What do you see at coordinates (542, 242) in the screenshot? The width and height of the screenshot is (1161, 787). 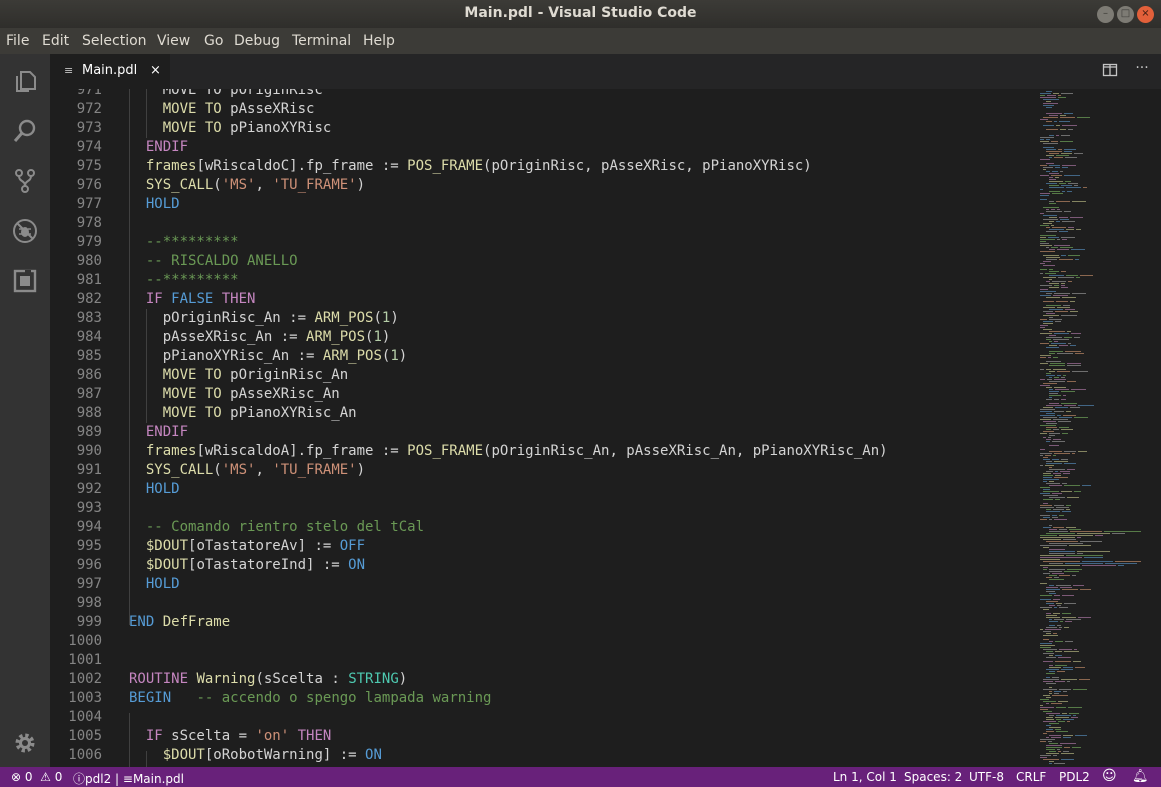 I see `code-line: 979 --*********` at bounding box center [542, 242].